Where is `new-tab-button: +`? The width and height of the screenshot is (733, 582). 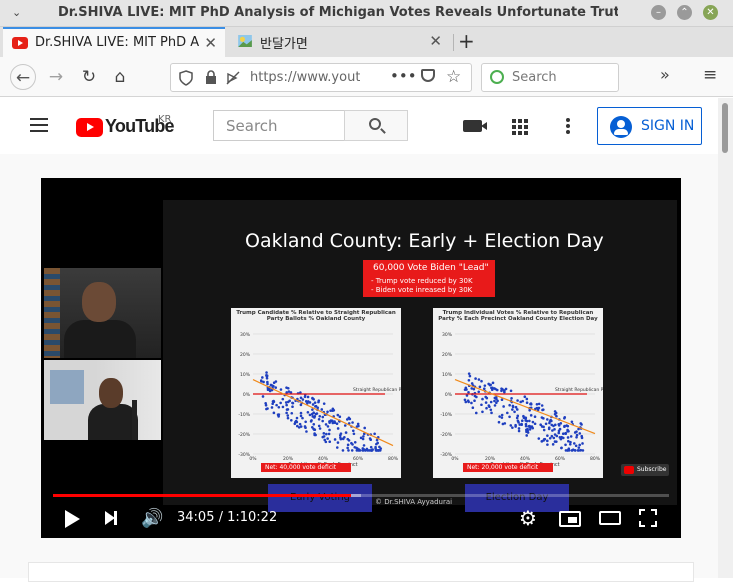
new-tab-button: + is located at coordinates (466, 41).